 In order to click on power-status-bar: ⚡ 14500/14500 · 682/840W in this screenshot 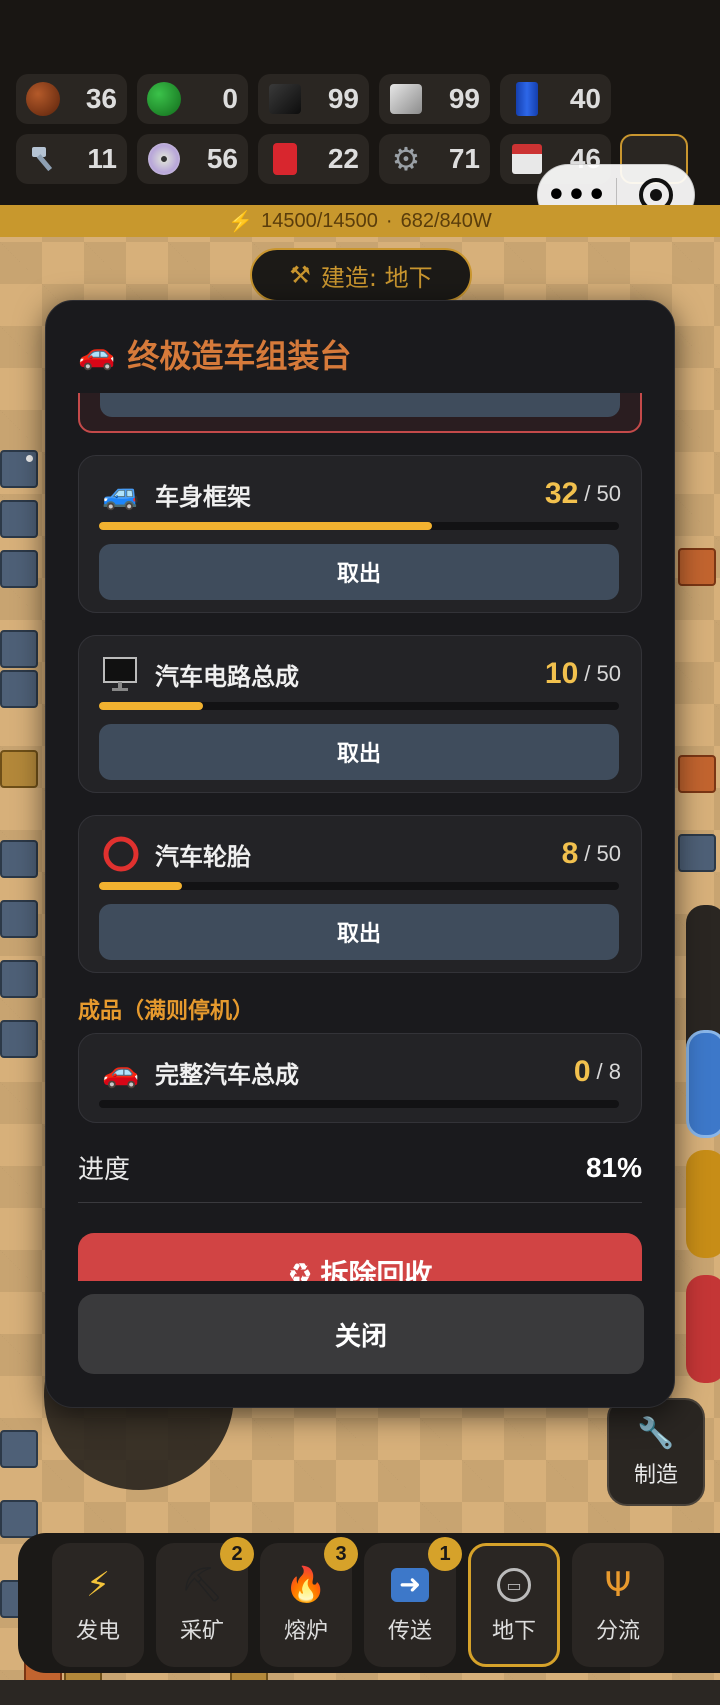, I will do `click(360, 221)`.